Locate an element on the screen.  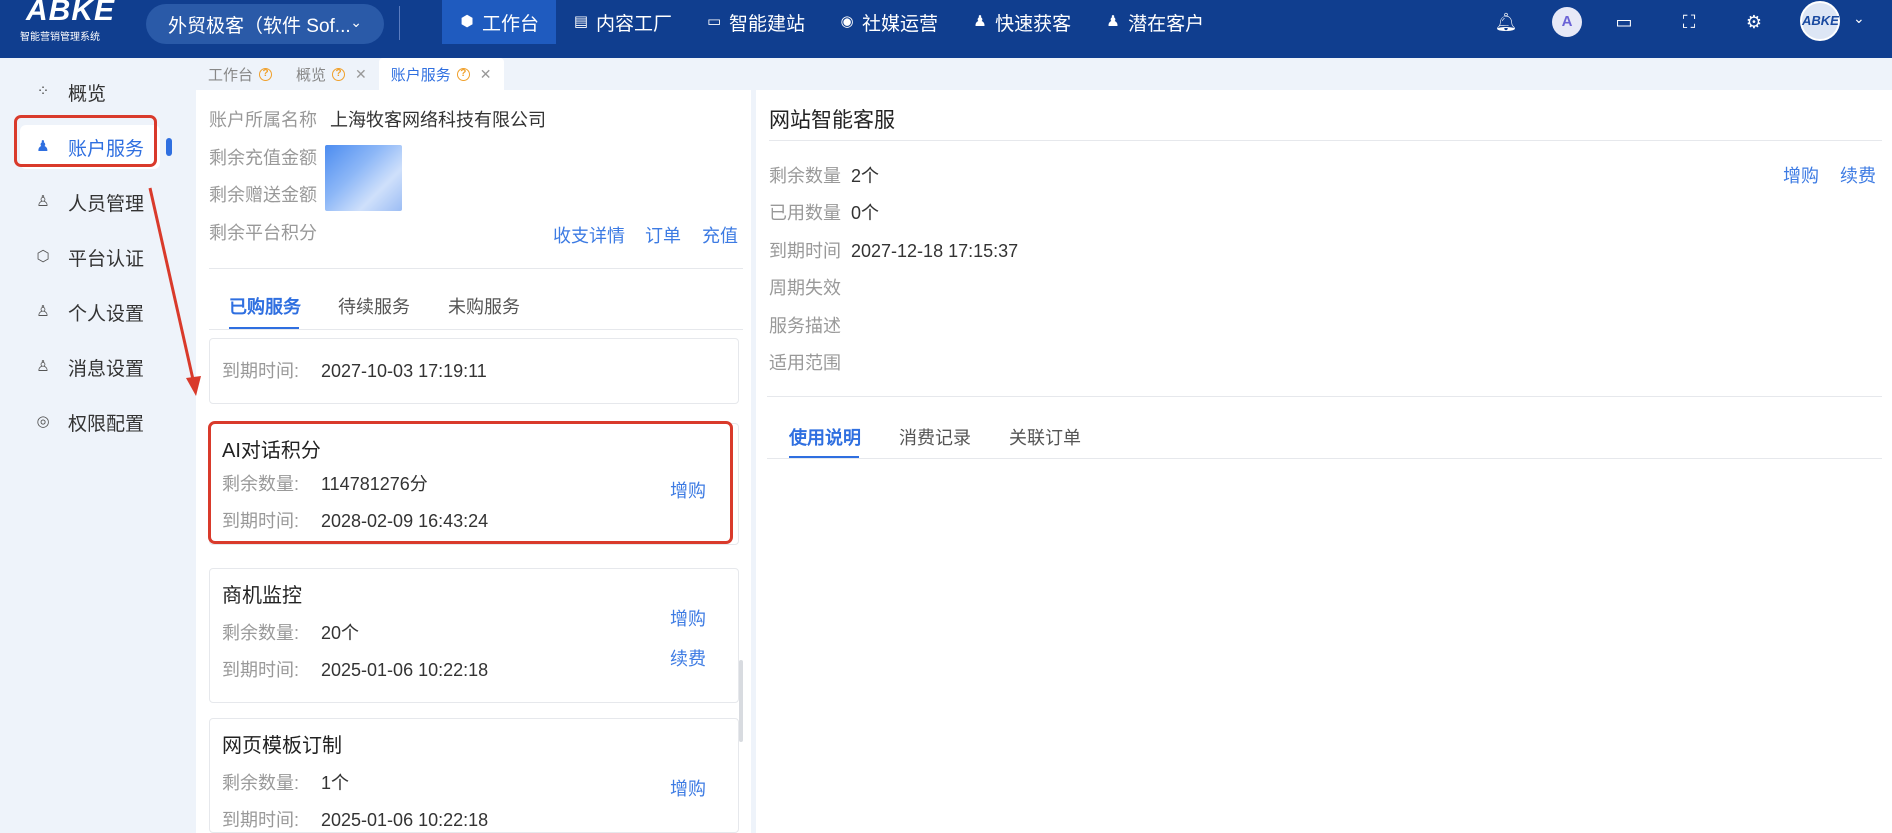
detail-row: 周期失效 is located at coordinates (810, 287).